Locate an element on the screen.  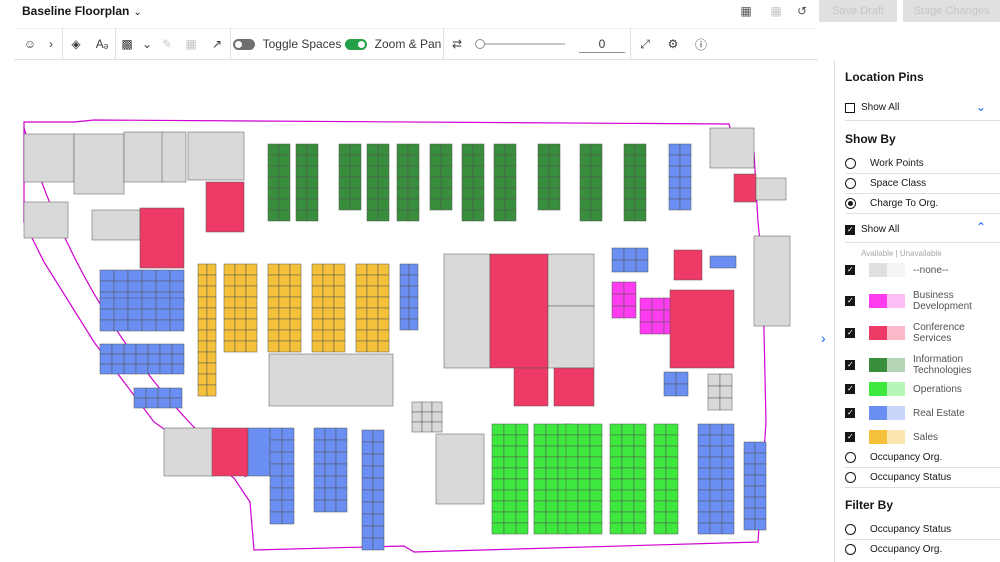
filter-occupancy-status: Occupancy Status is located at coordinates (922, 529).